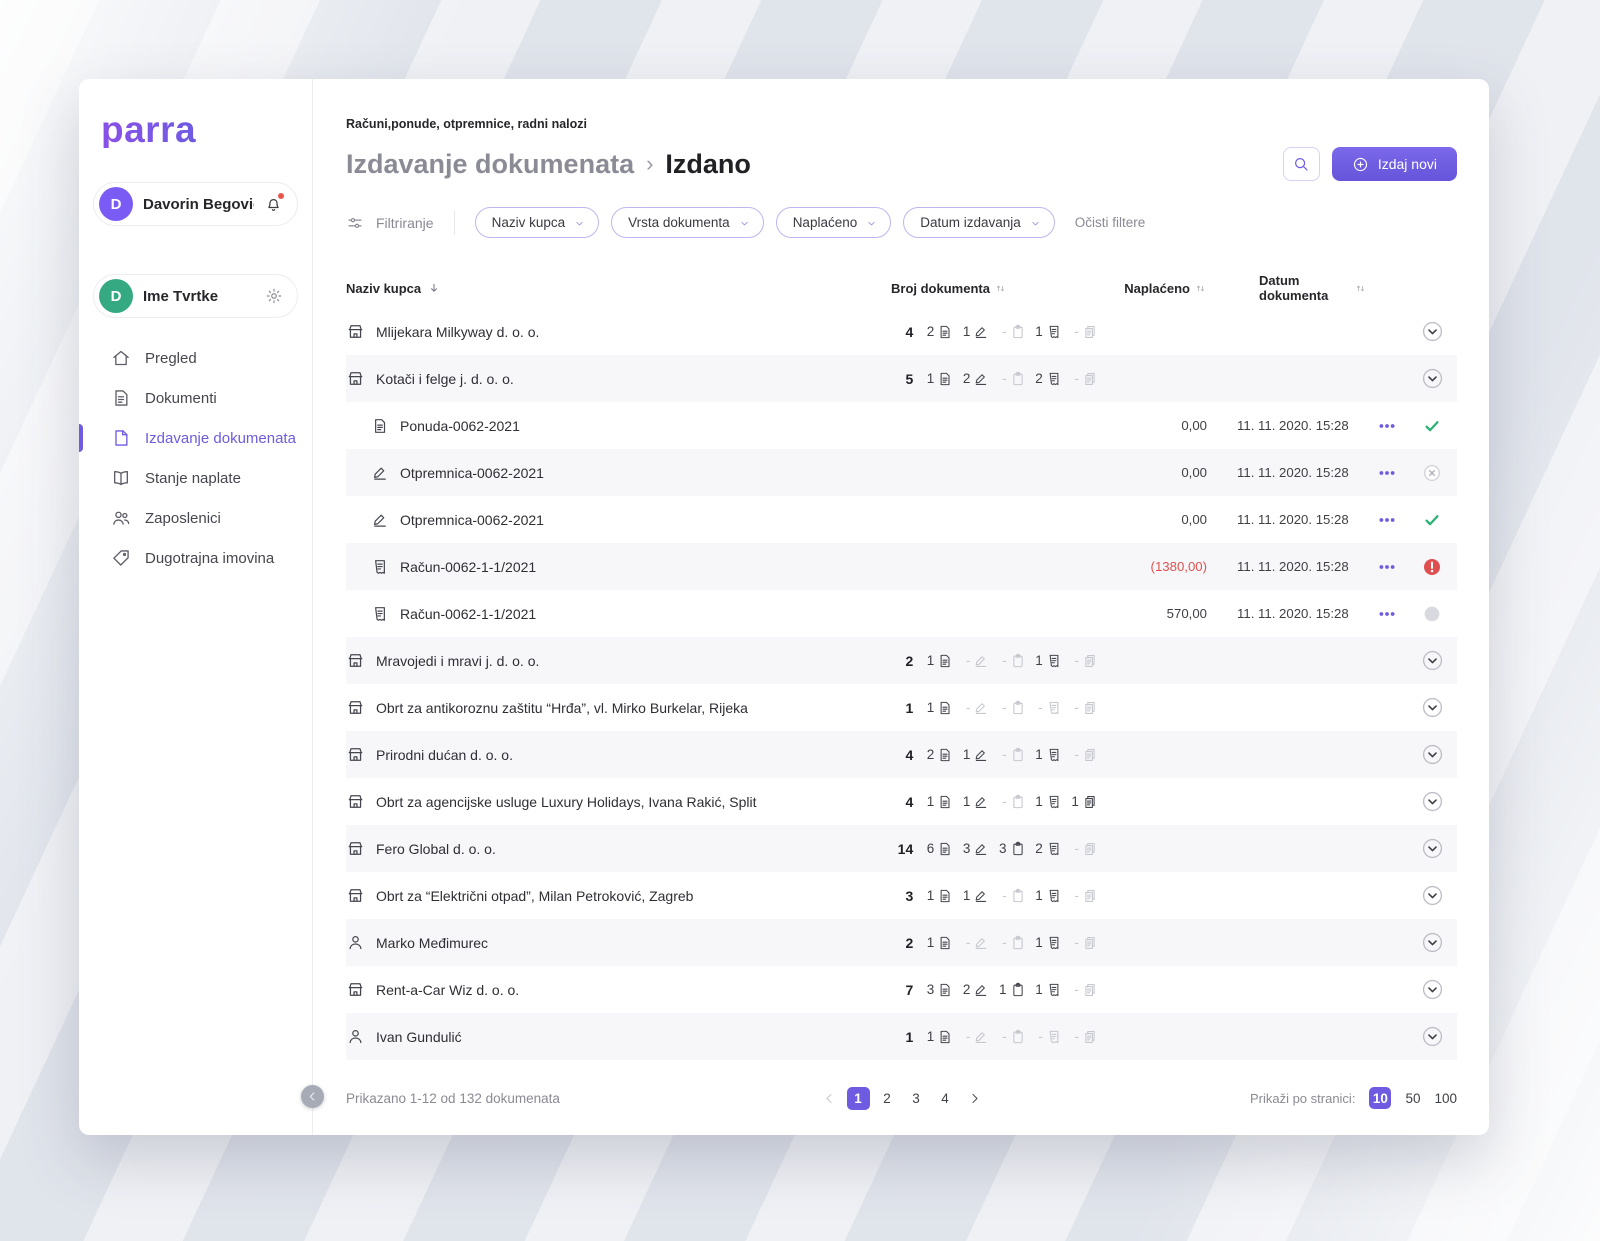 The width and height of the screenshot is (1600, 1241). What do you see at coordinates (121, 398) in the screenshot?
I see `doc-icon` at bounding box center [121, 398].